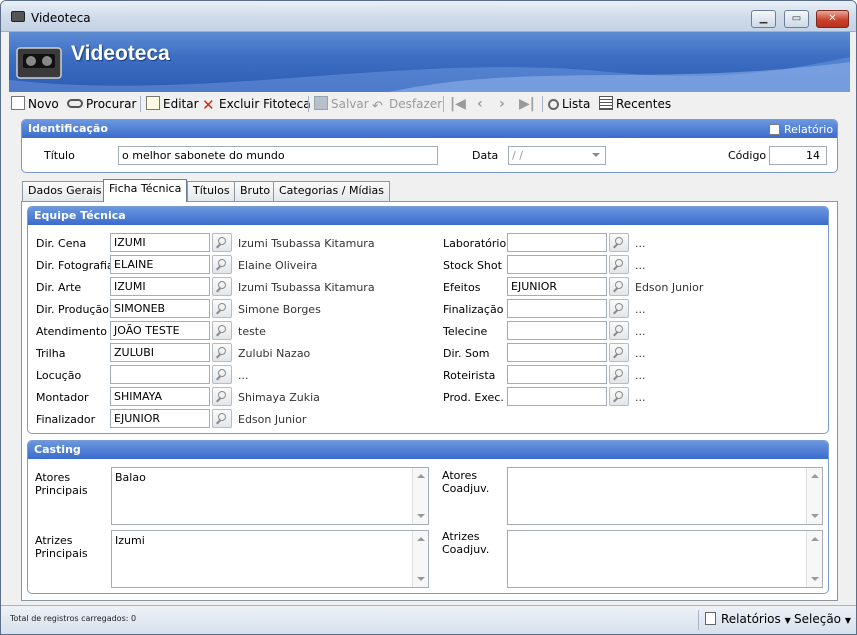  I want to click on excluir-button: ✕ Excluir Fitoteca, so click(256, 104).